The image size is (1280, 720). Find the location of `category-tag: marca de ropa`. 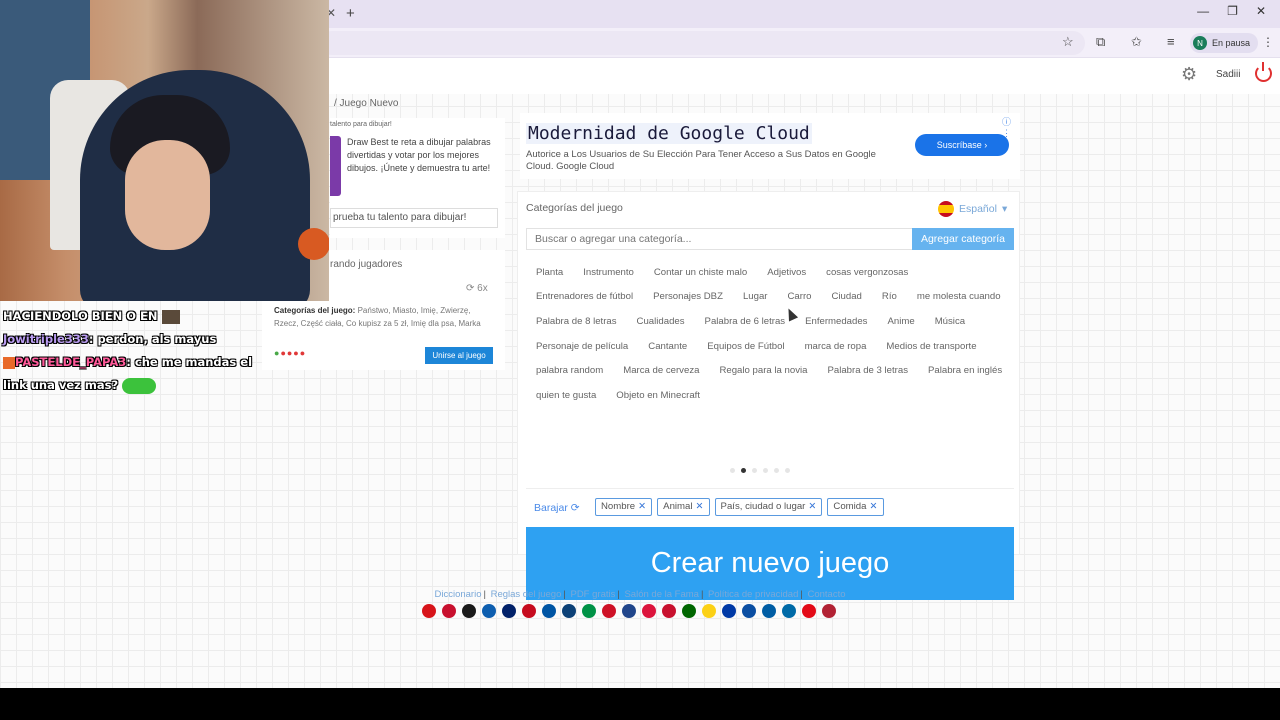

category-tag: marca de ropa is located at coordinates (836, 346).